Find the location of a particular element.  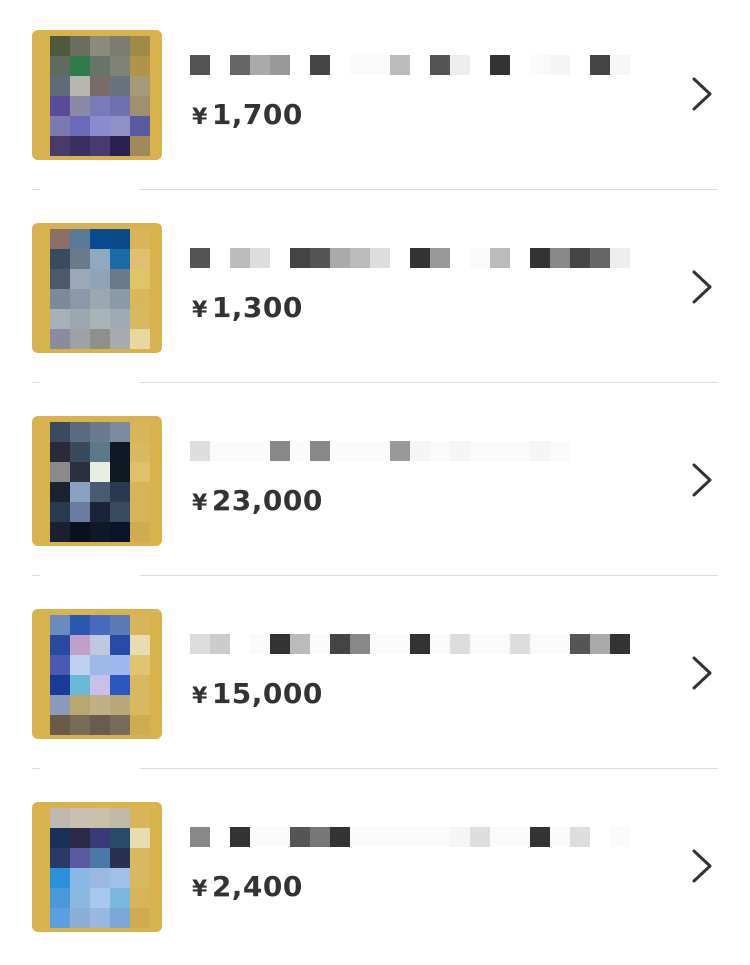

item-price: ¥1,700 is located at coordinates (247, 114).